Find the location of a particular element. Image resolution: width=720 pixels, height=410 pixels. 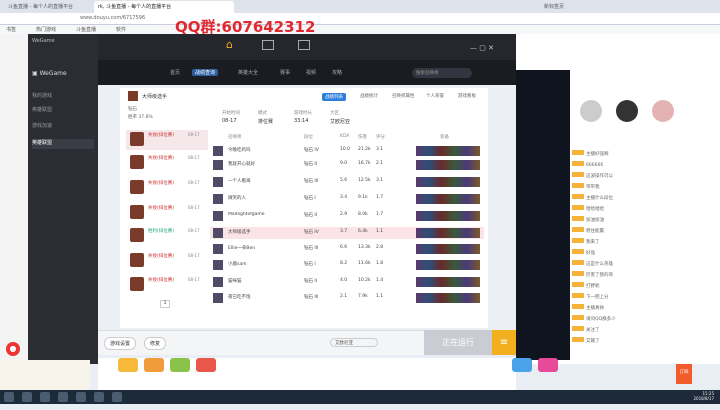

region-select: 艾欧尼亚 is located at coordinates (354, 342).